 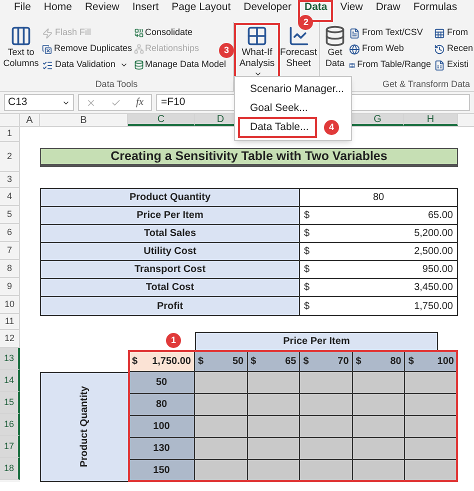 What do you see at coordinates (226, 50) in the screenshot?
I see `step-badge: 3` at bounding box center [226, 50].